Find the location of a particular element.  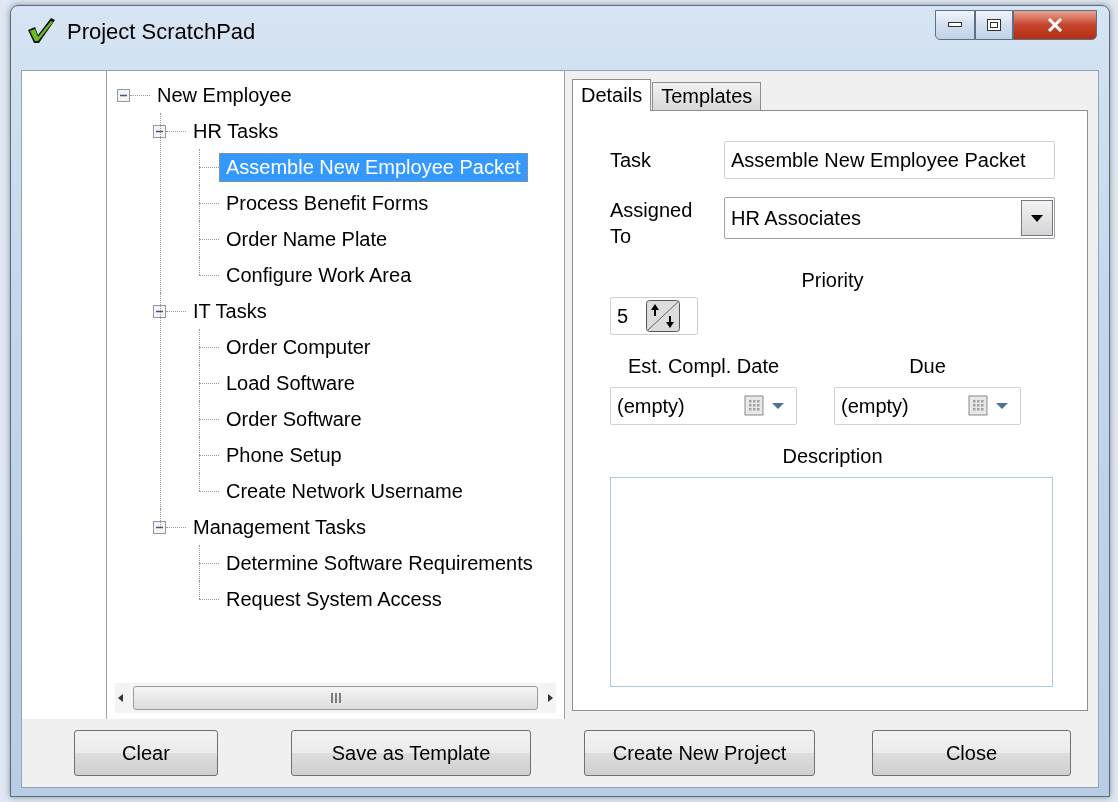

tree-item: Order Name Plate is located at coordinates (307, 239).